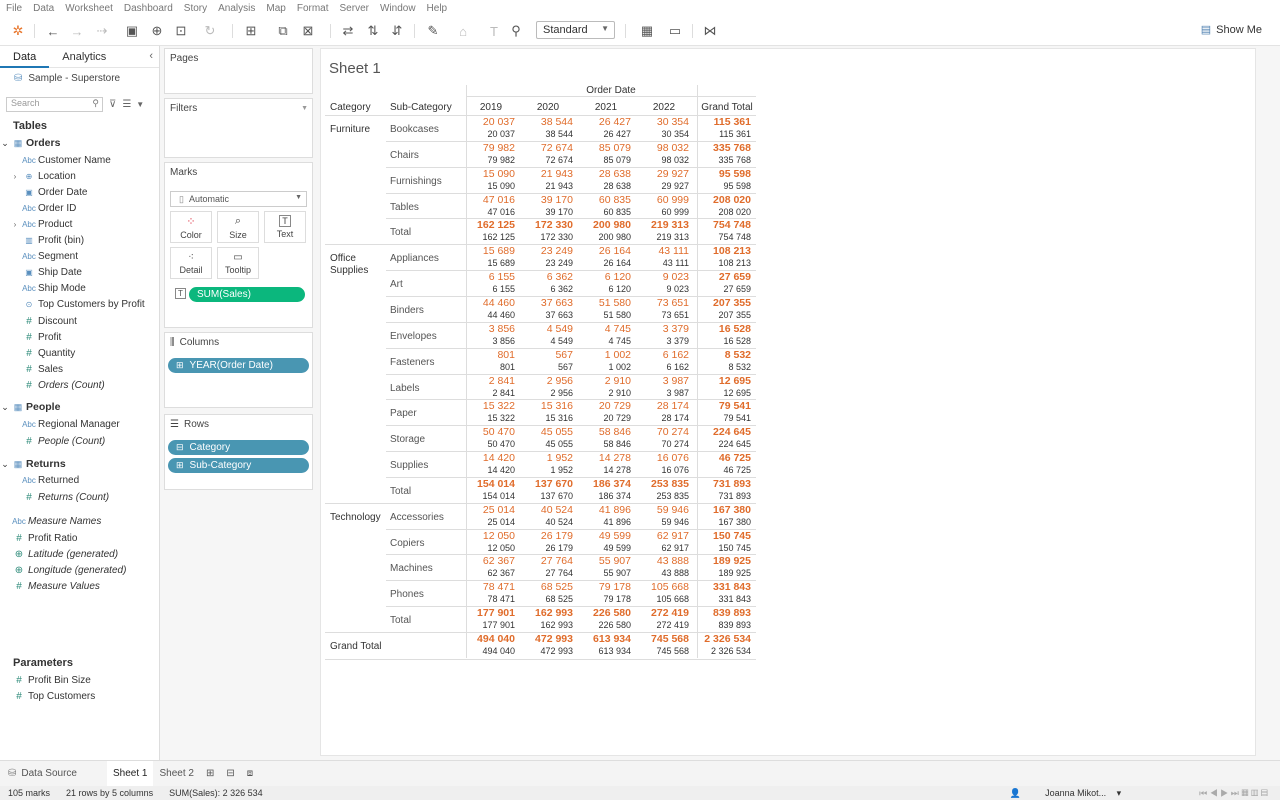 The height and width of the screenshot is (800, 1280). What do you see at coordinates (724, 277) in the screenshot?
I see `sales-value: 27 659` at bounding box center [724, 277].